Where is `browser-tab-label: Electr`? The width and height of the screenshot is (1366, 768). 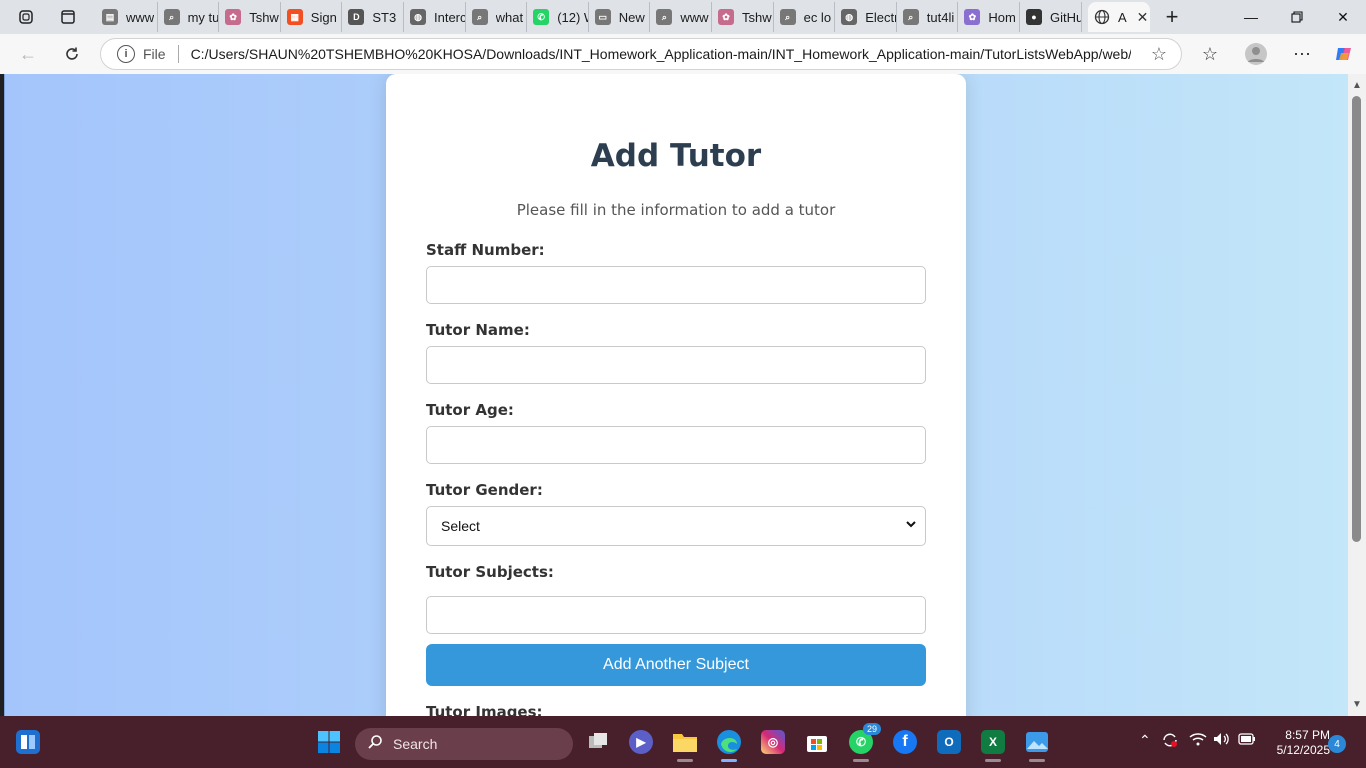 browser-tab-label: Electr is located at coordinates (880, 17).